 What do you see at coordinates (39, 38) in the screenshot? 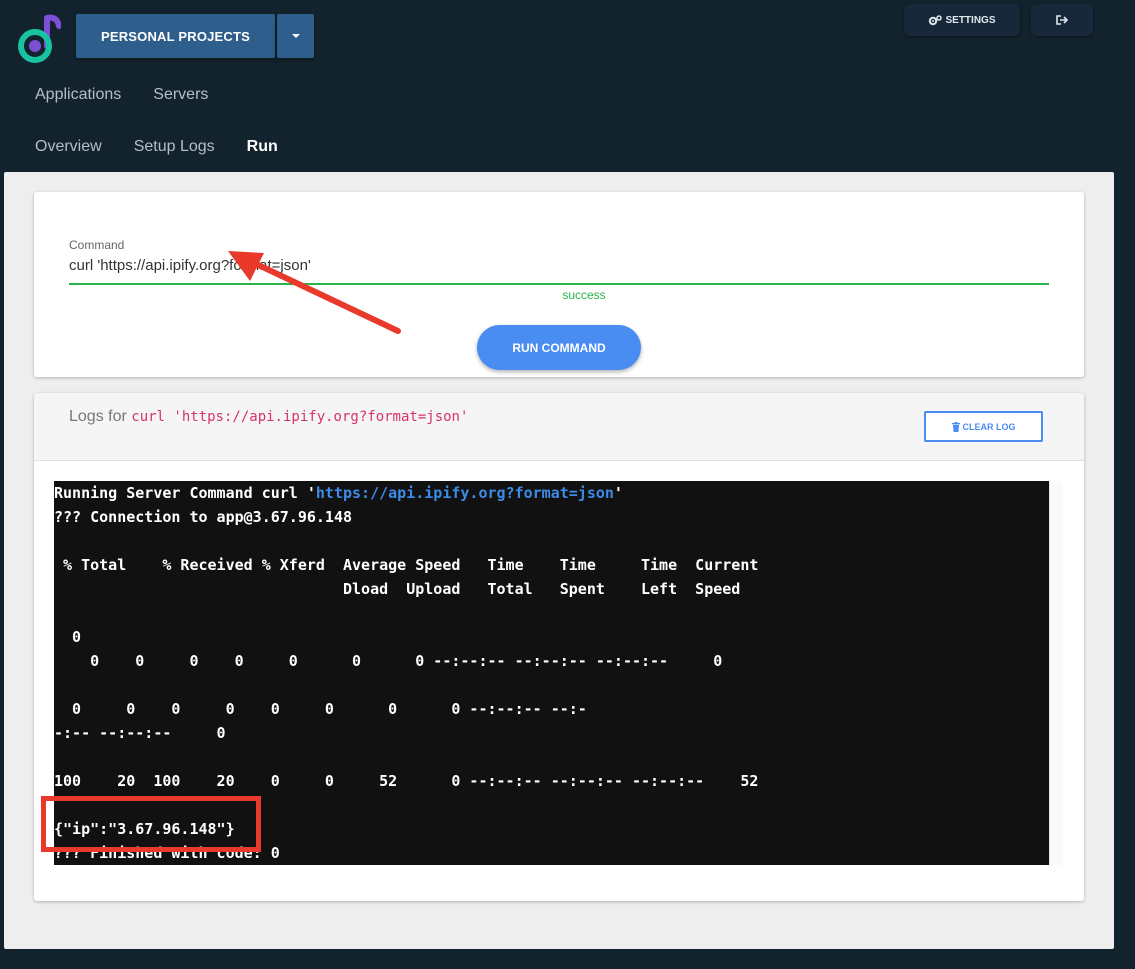
I see `app-logo` at bounding box center [39, 38].